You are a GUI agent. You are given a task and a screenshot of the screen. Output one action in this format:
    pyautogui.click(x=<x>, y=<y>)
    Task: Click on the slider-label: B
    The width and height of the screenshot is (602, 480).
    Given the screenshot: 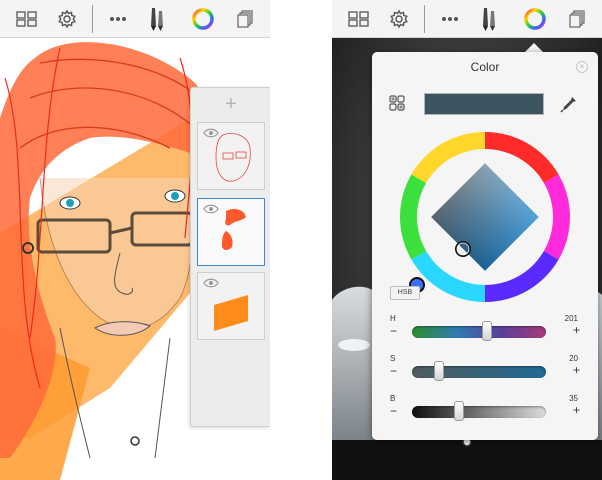 What is the action you would take?
    pyautogui.click(x=393, y=398)
    